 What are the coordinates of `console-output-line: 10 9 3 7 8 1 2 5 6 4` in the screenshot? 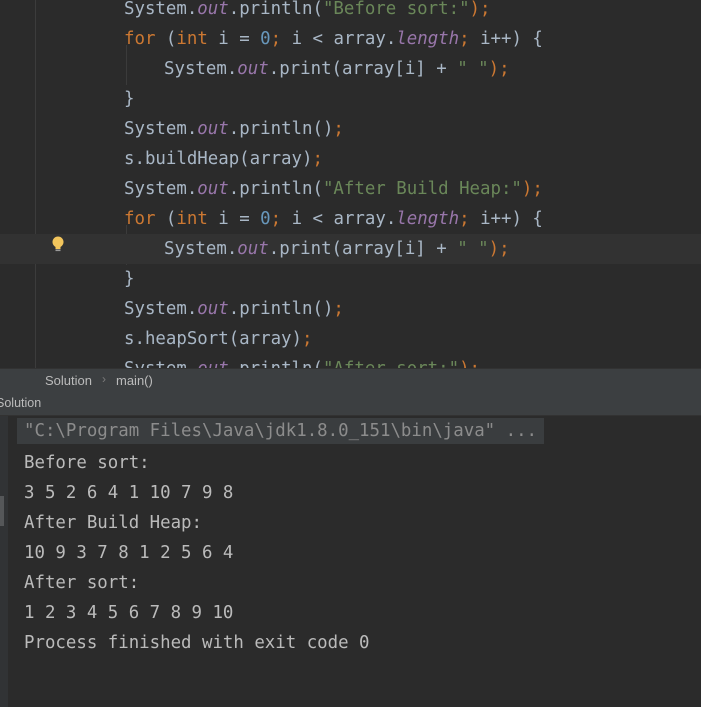 It's located at (129, 553).